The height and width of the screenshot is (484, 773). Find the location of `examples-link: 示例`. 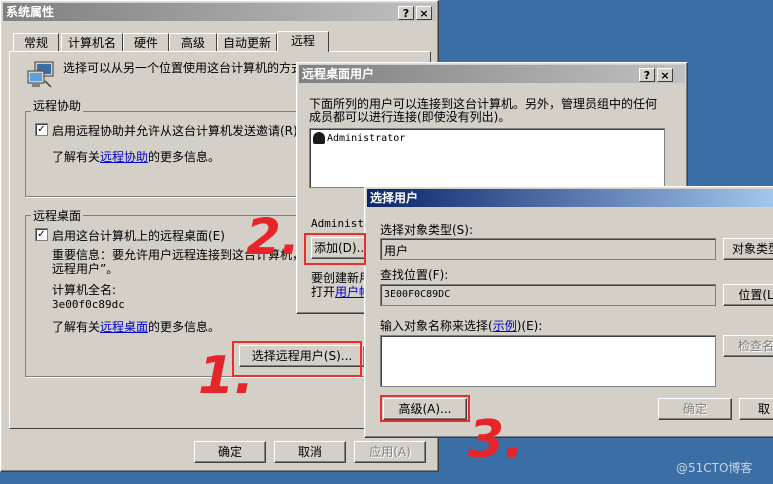

examples-link: 示例 is located at coordinates (505, 326).